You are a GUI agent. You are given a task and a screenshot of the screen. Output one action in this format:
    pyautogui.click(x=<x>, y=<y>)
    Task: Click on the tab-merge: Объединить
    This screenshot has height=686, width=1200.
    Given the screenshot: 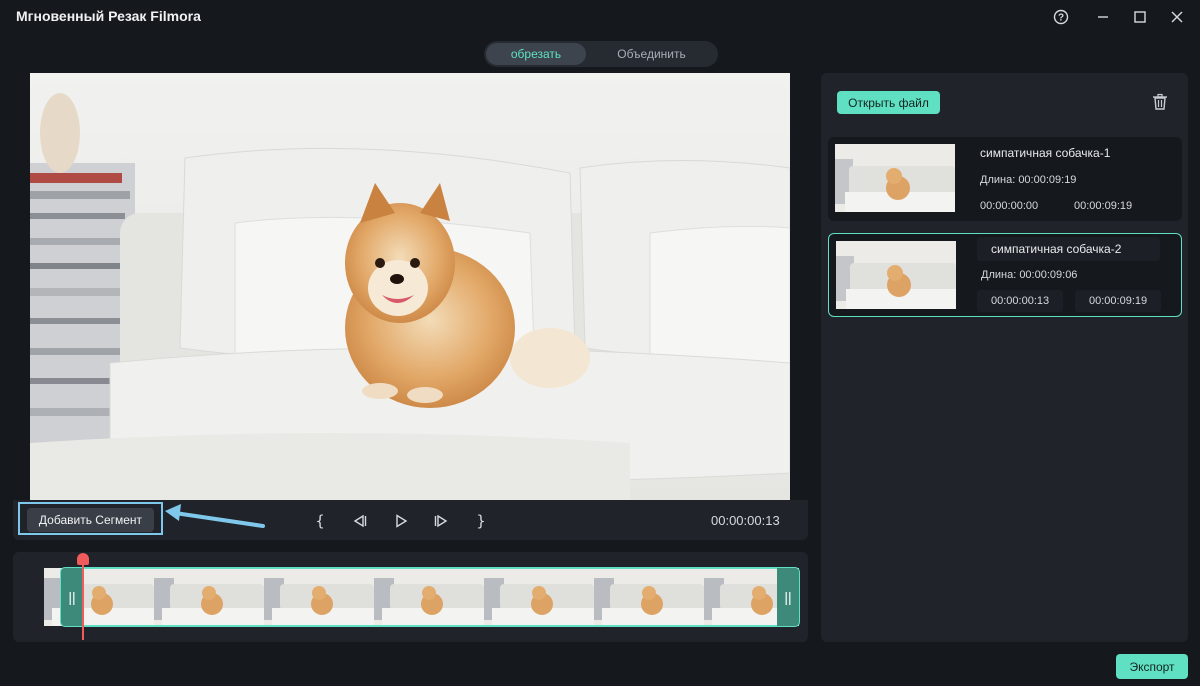 What is the action you would take?
    pyautogui.click(x=651, y=54)
    